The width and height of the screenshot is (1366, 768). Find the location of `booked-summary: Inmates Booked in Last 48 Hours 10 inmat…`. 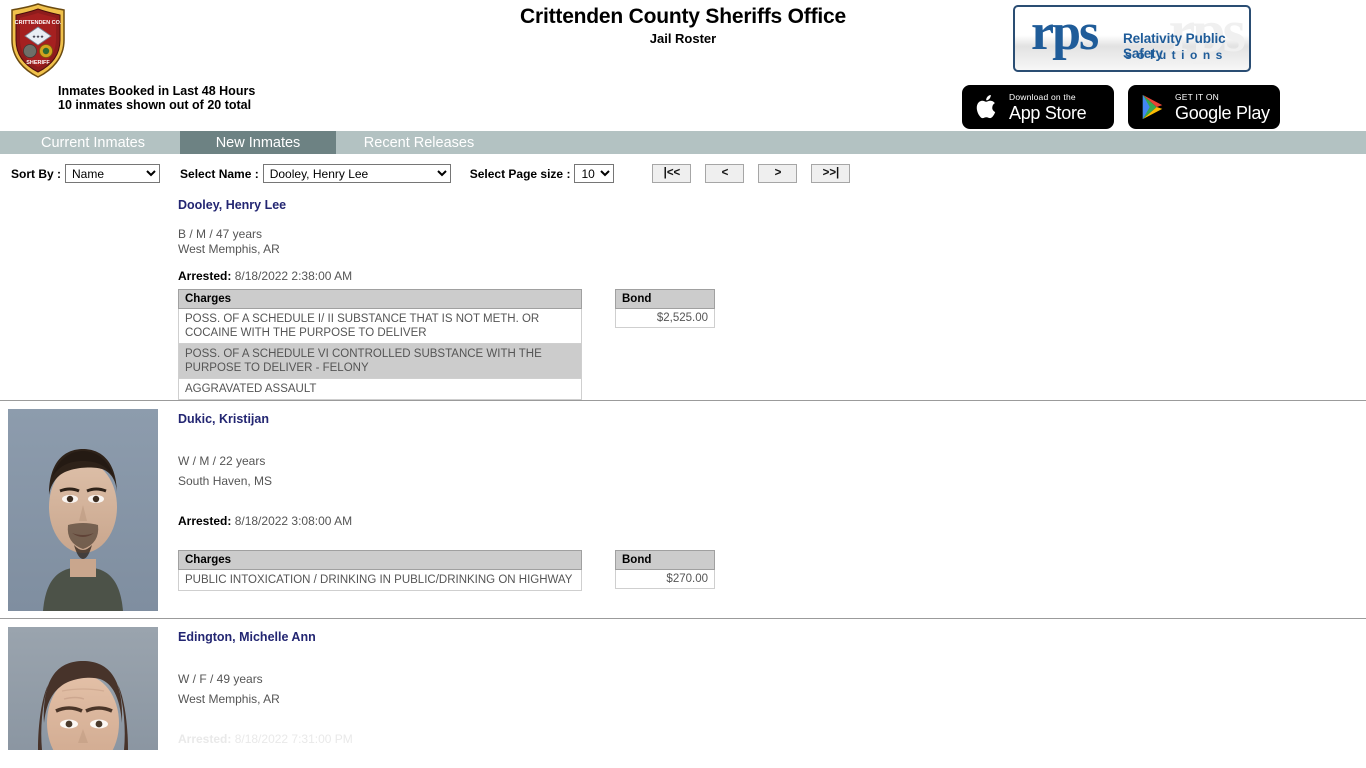

booked-summary: Inmates Booked in Last 48 Hours 10 inmat… is located at coordinates (156, 98).